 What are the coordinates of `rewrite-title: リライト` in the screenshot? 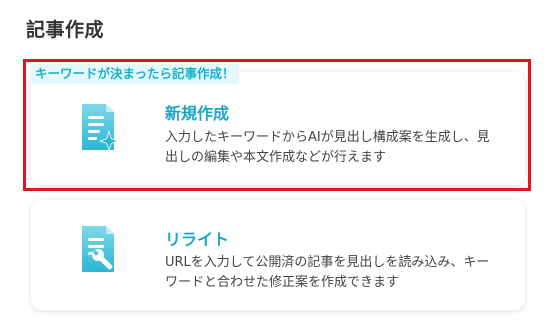 It's located at (197, 239).